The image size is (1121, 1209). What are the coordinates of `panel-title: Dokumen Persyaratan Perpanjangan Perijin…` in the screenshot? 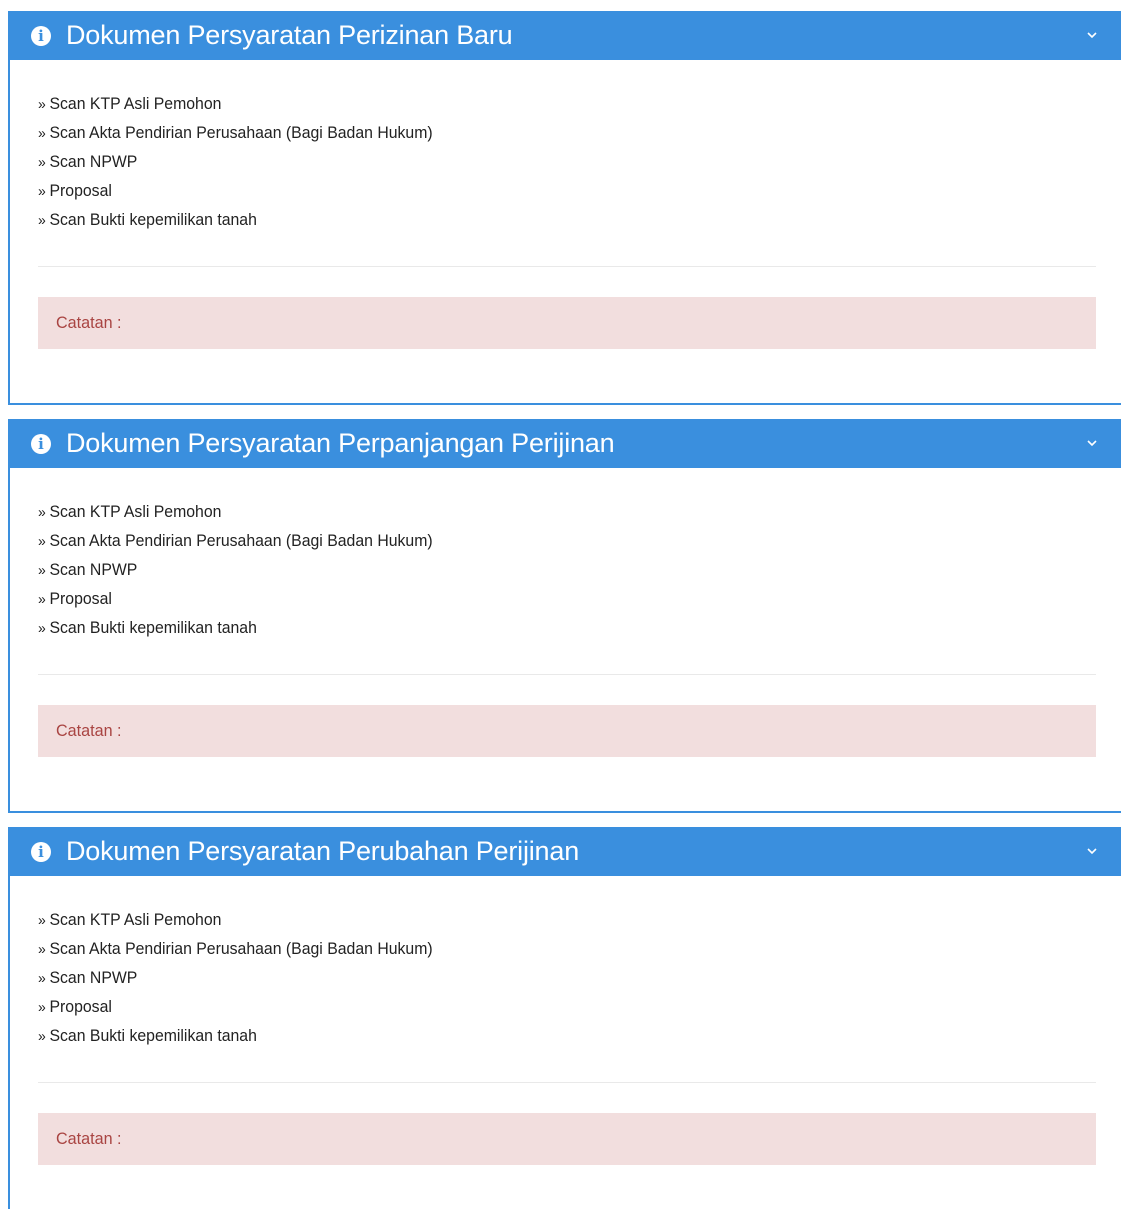 It's located at (340, 443).